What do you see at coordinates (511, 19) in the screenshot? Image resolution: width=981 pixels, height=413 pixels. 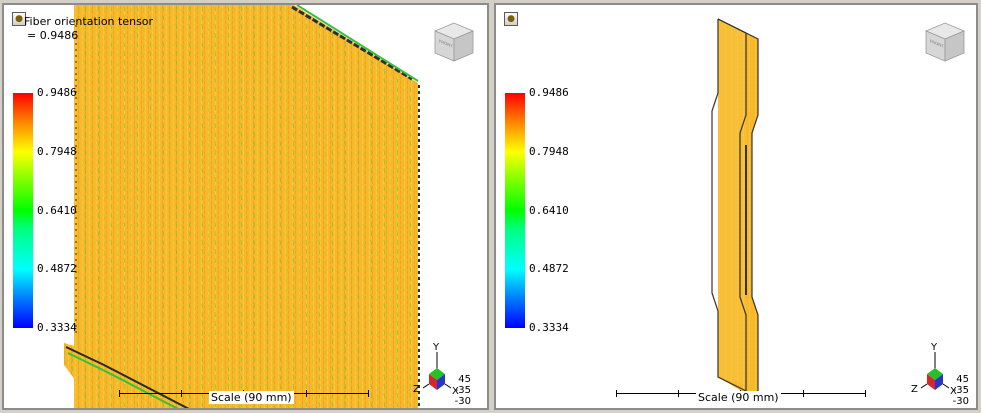 I see `lock-icon: ●` at bounding box center [511, 19].